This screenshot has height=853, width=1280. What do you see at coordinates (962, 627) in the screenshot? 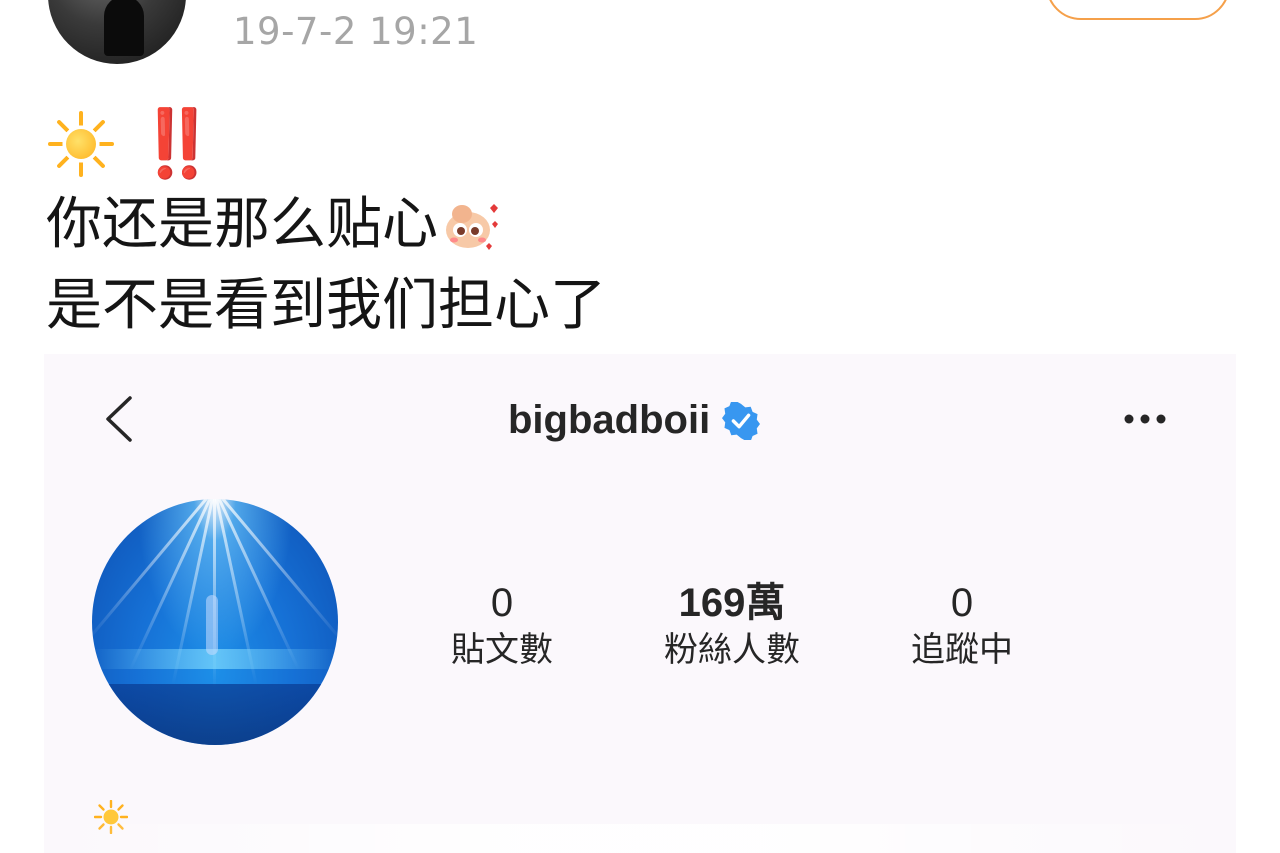
I see `stat-following: 0 追蹤中` at bounding box center [962, 627].